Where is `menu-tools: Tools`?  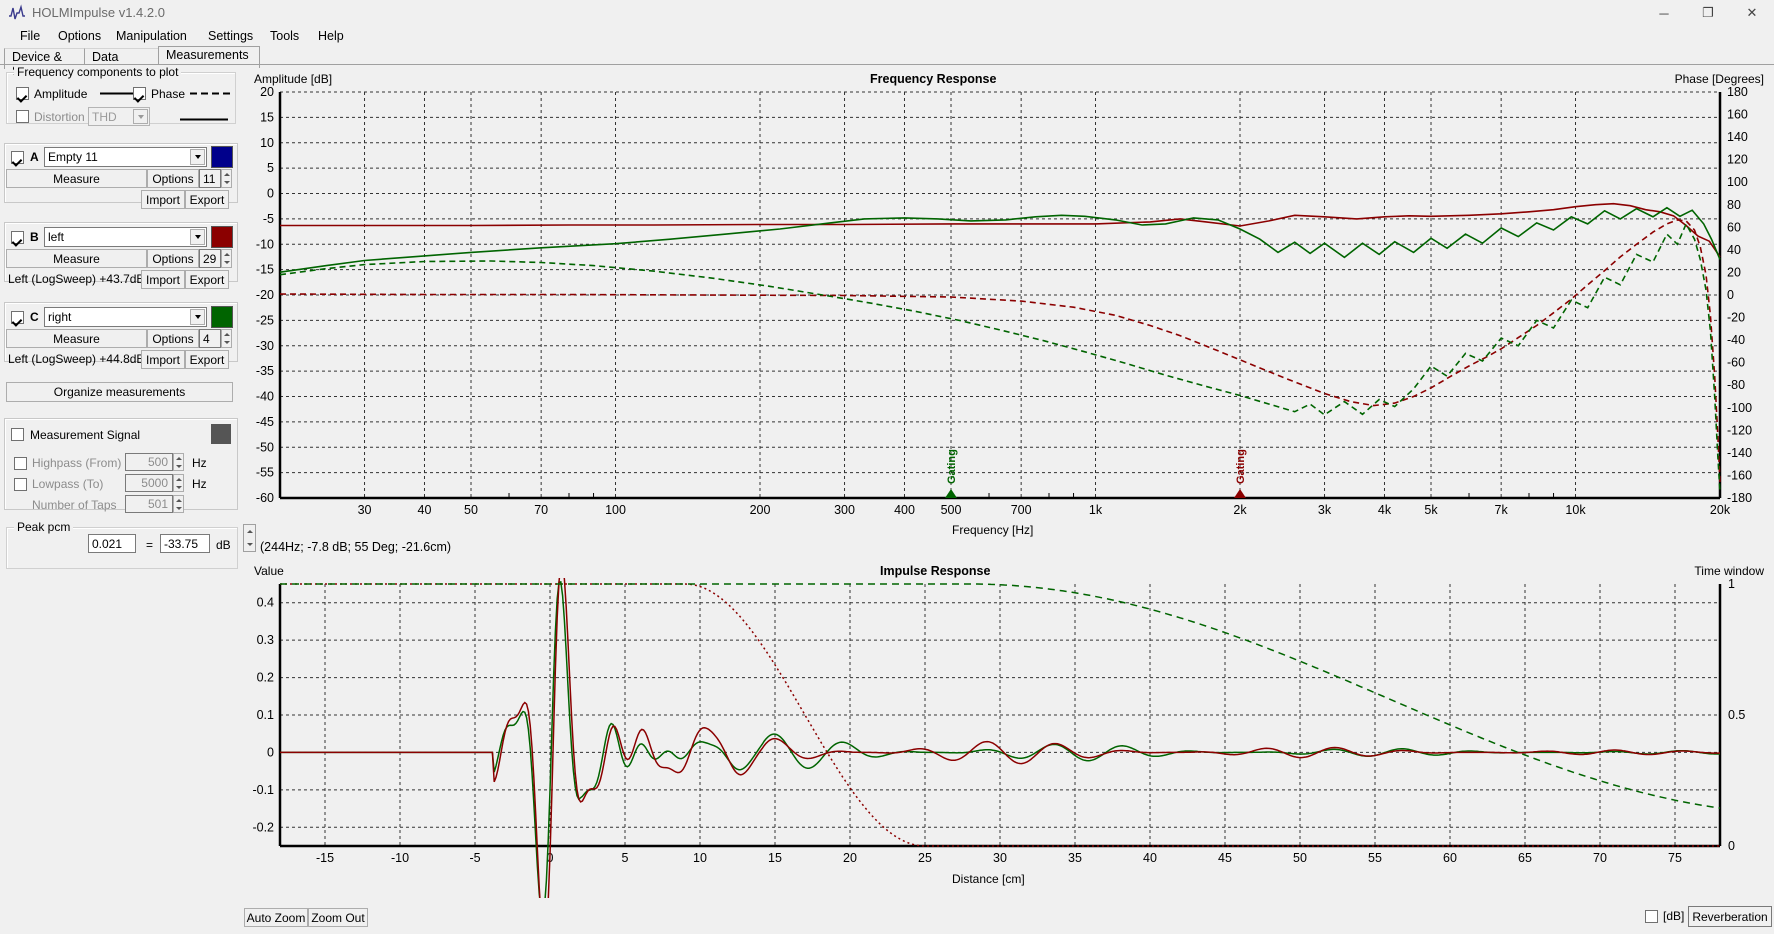
menu-tools: Tools is located at coordinates (284, 38).